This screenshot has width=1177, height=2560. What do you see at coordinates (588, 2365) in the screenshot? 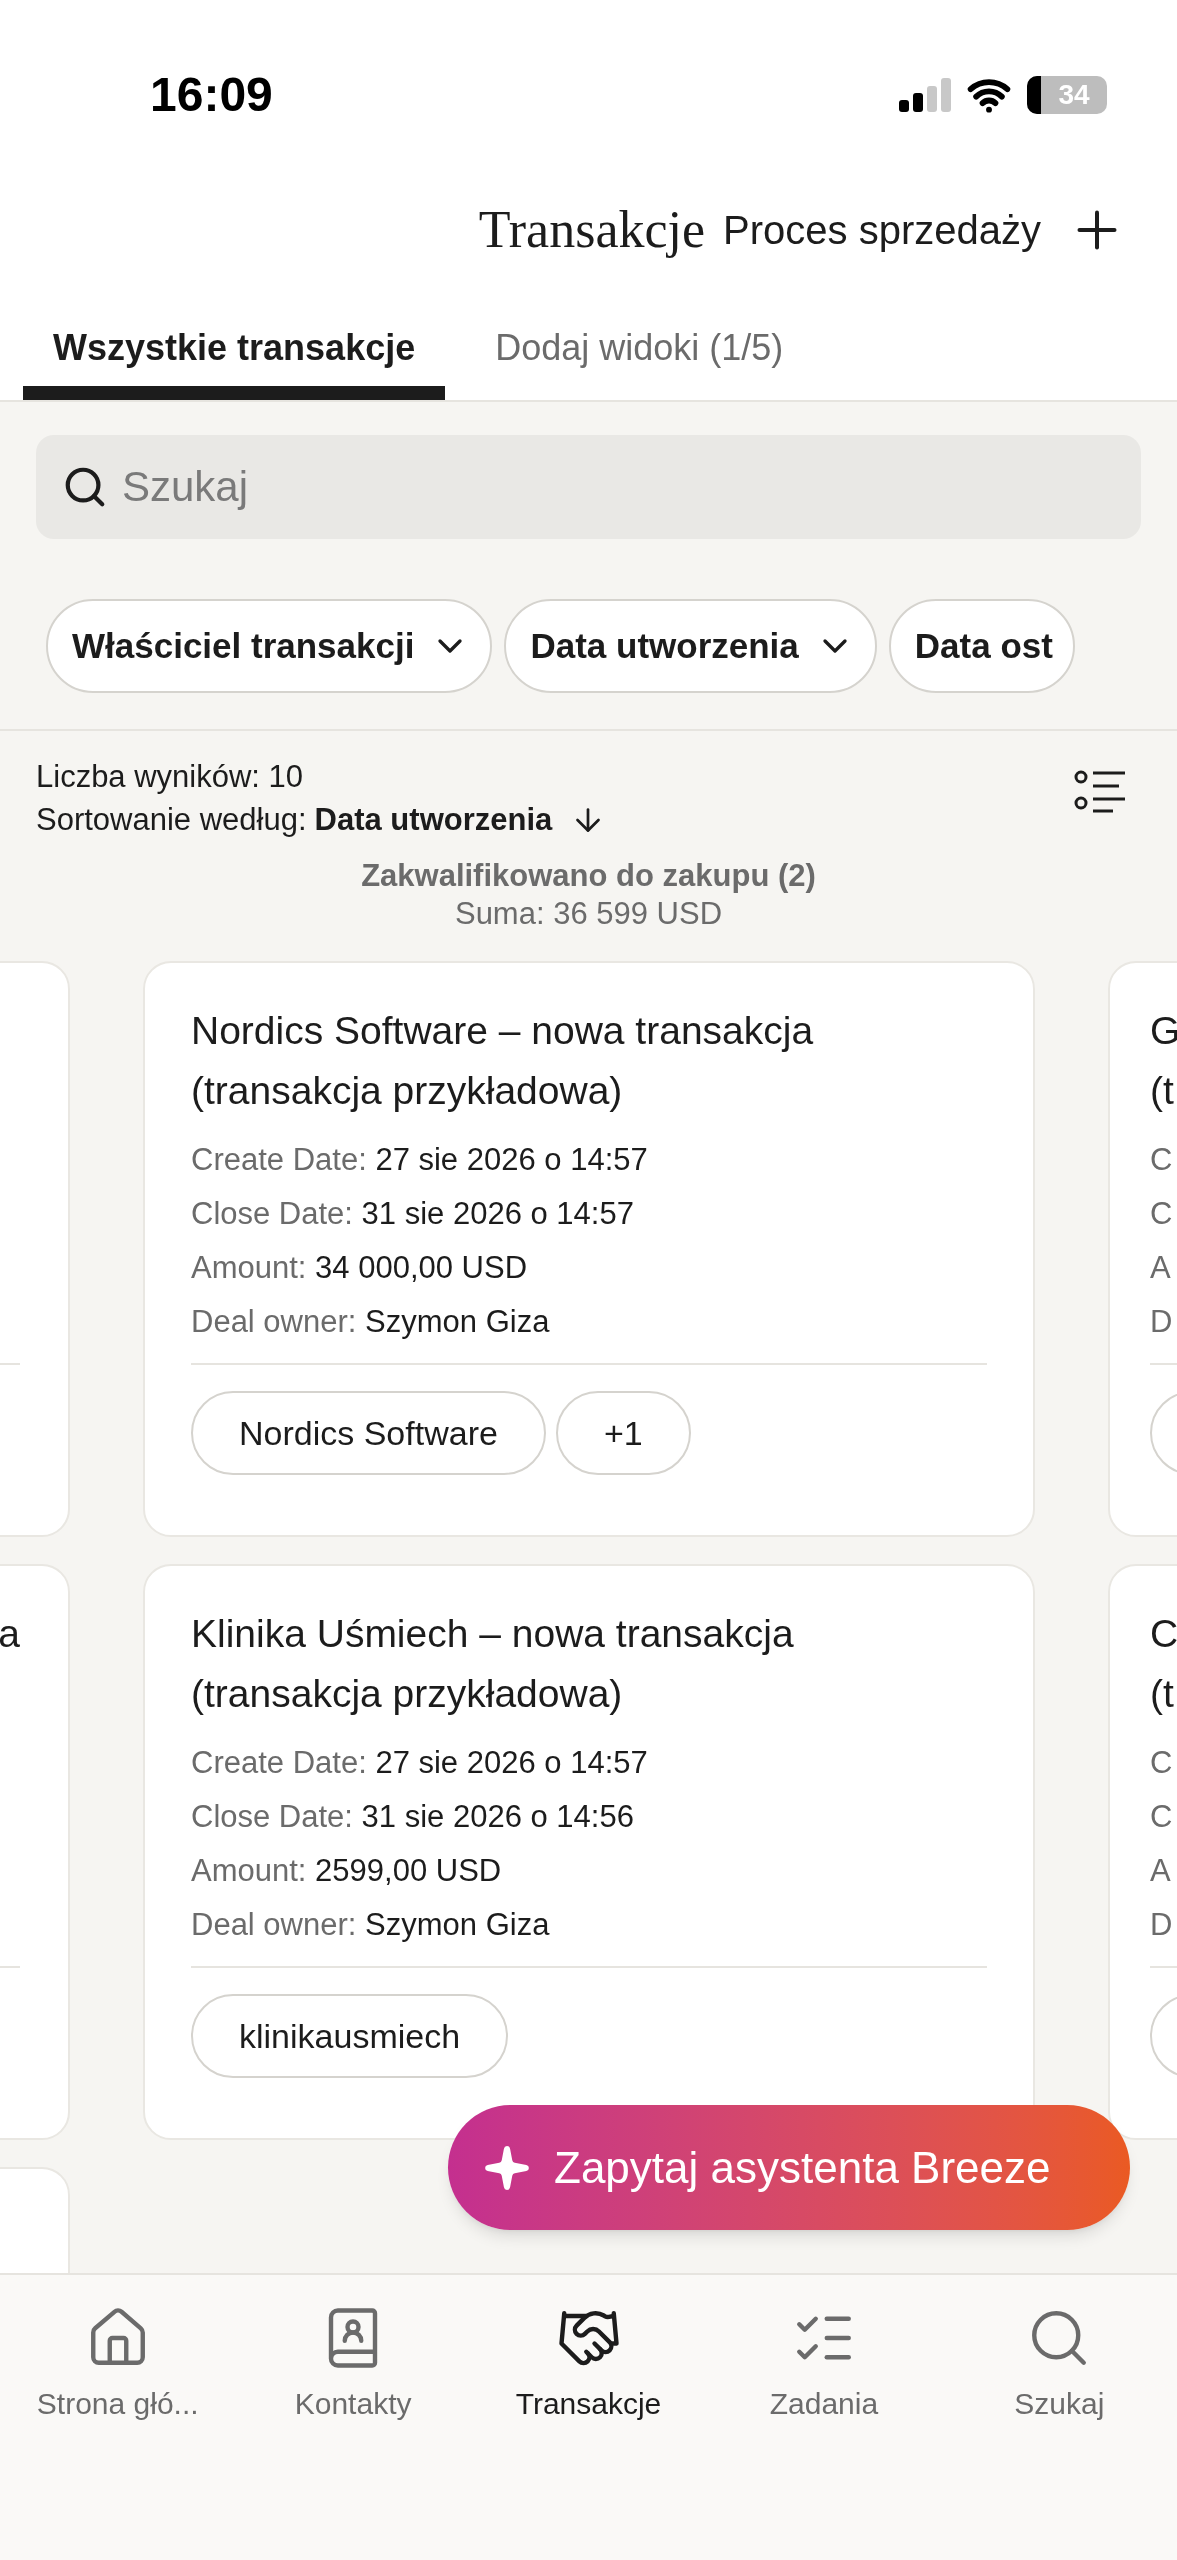
I see `nav-tab: Transakcje` at bounding box center [588, 2365].